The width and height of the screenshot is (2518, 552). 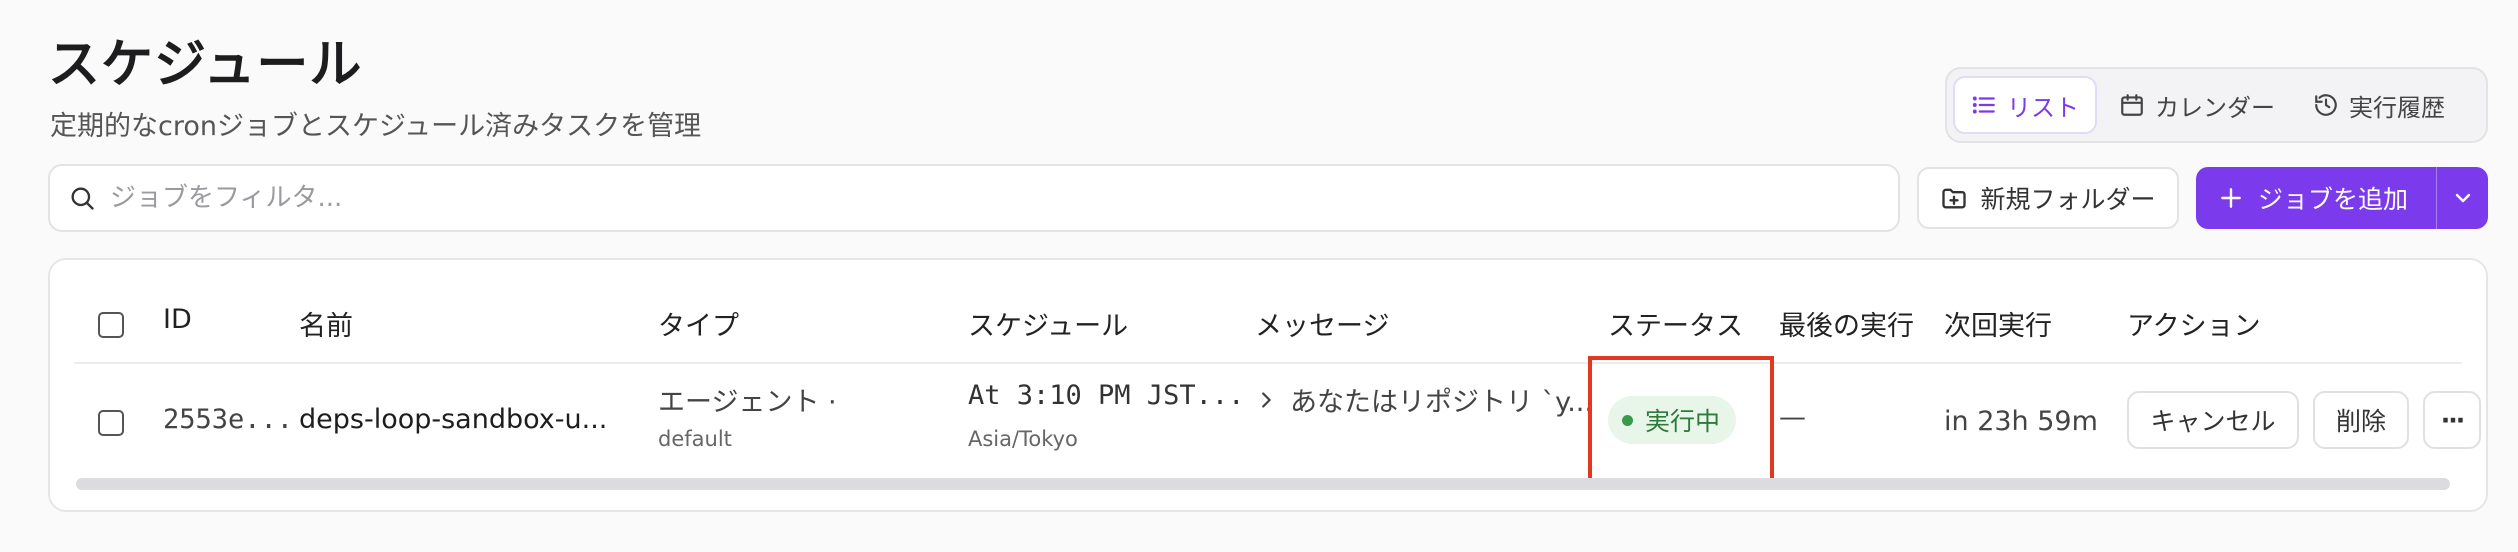 What do you see at coordinates (376, 126) in the screenshot?
I see `page-subtitle: 定期的なcronジョブとスケジュール済みタスクを管理` at bounding box center [376, 126].